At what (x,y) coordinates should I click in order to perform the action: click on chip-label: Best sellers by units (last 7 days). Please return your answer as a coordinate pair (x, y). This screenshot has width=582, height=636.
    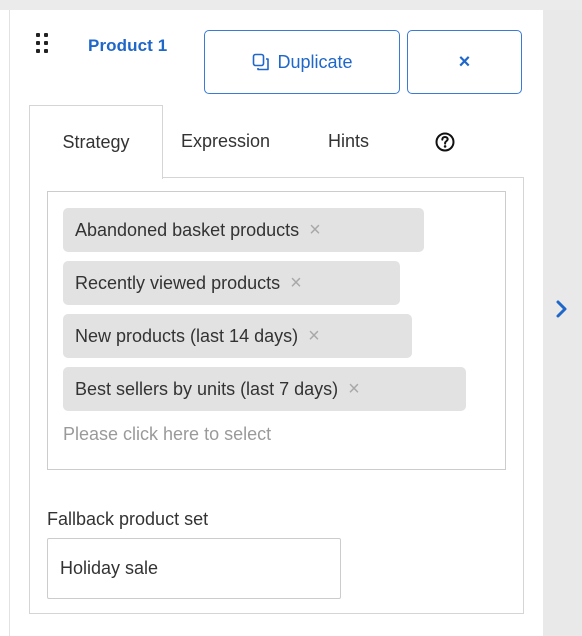
    Looking at the image, I should click on (207, 388).